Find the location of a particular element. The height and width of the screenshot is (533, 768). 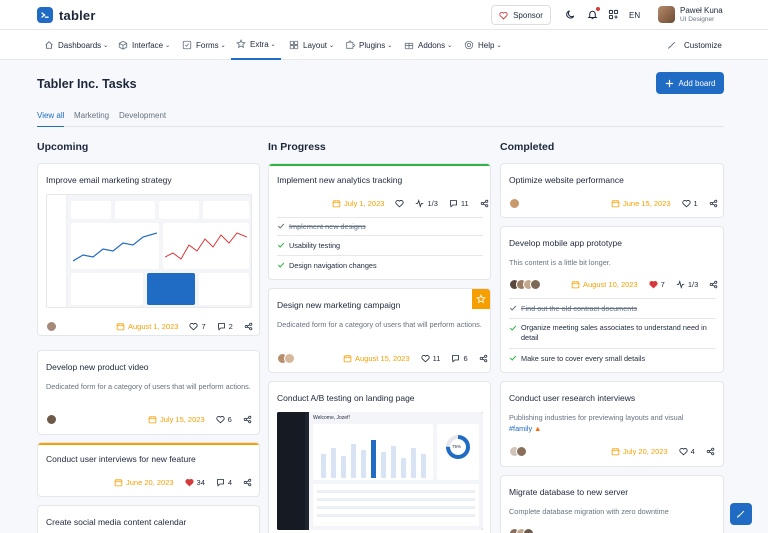

tab-view-all: View all is located at coordinates (50, 115).